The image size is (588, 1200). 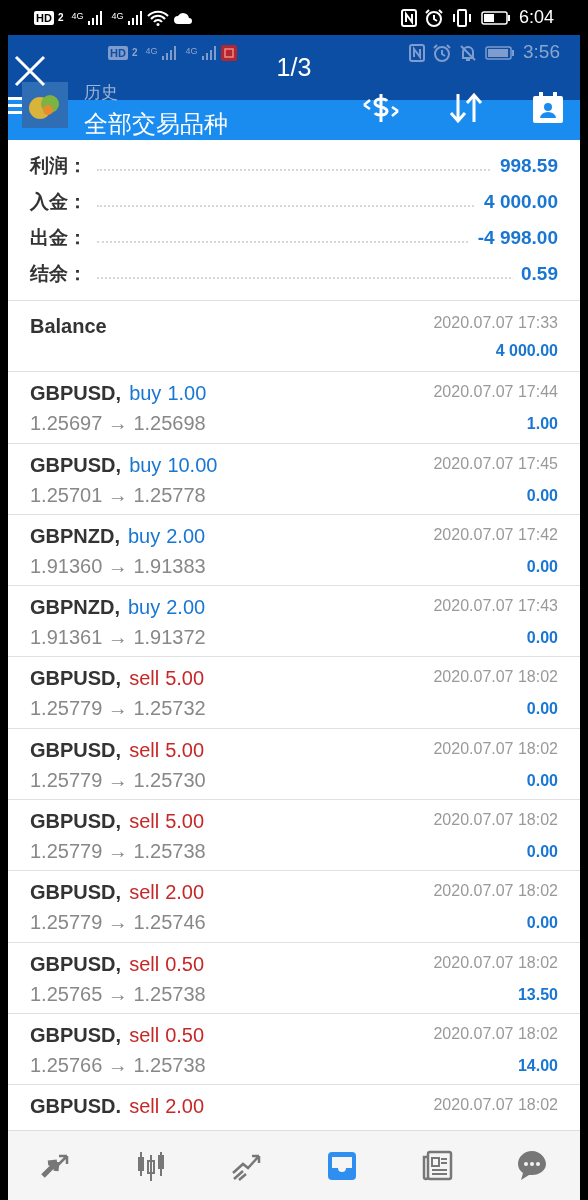 What do you see at coordinates (118, 1065) in the screenshot?
I see `trade-prices: 1.25766 → 1.25738` at bounding box center [118, 1065].